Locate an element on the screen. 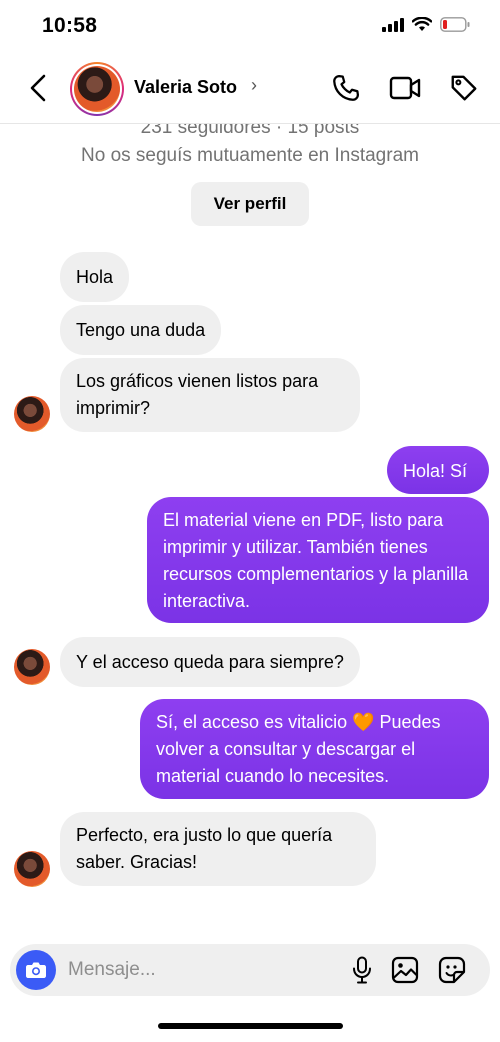 This screenshot has width=500, height=1042. chat-header: Valeria Soto › is located at coordinates (250, 88).